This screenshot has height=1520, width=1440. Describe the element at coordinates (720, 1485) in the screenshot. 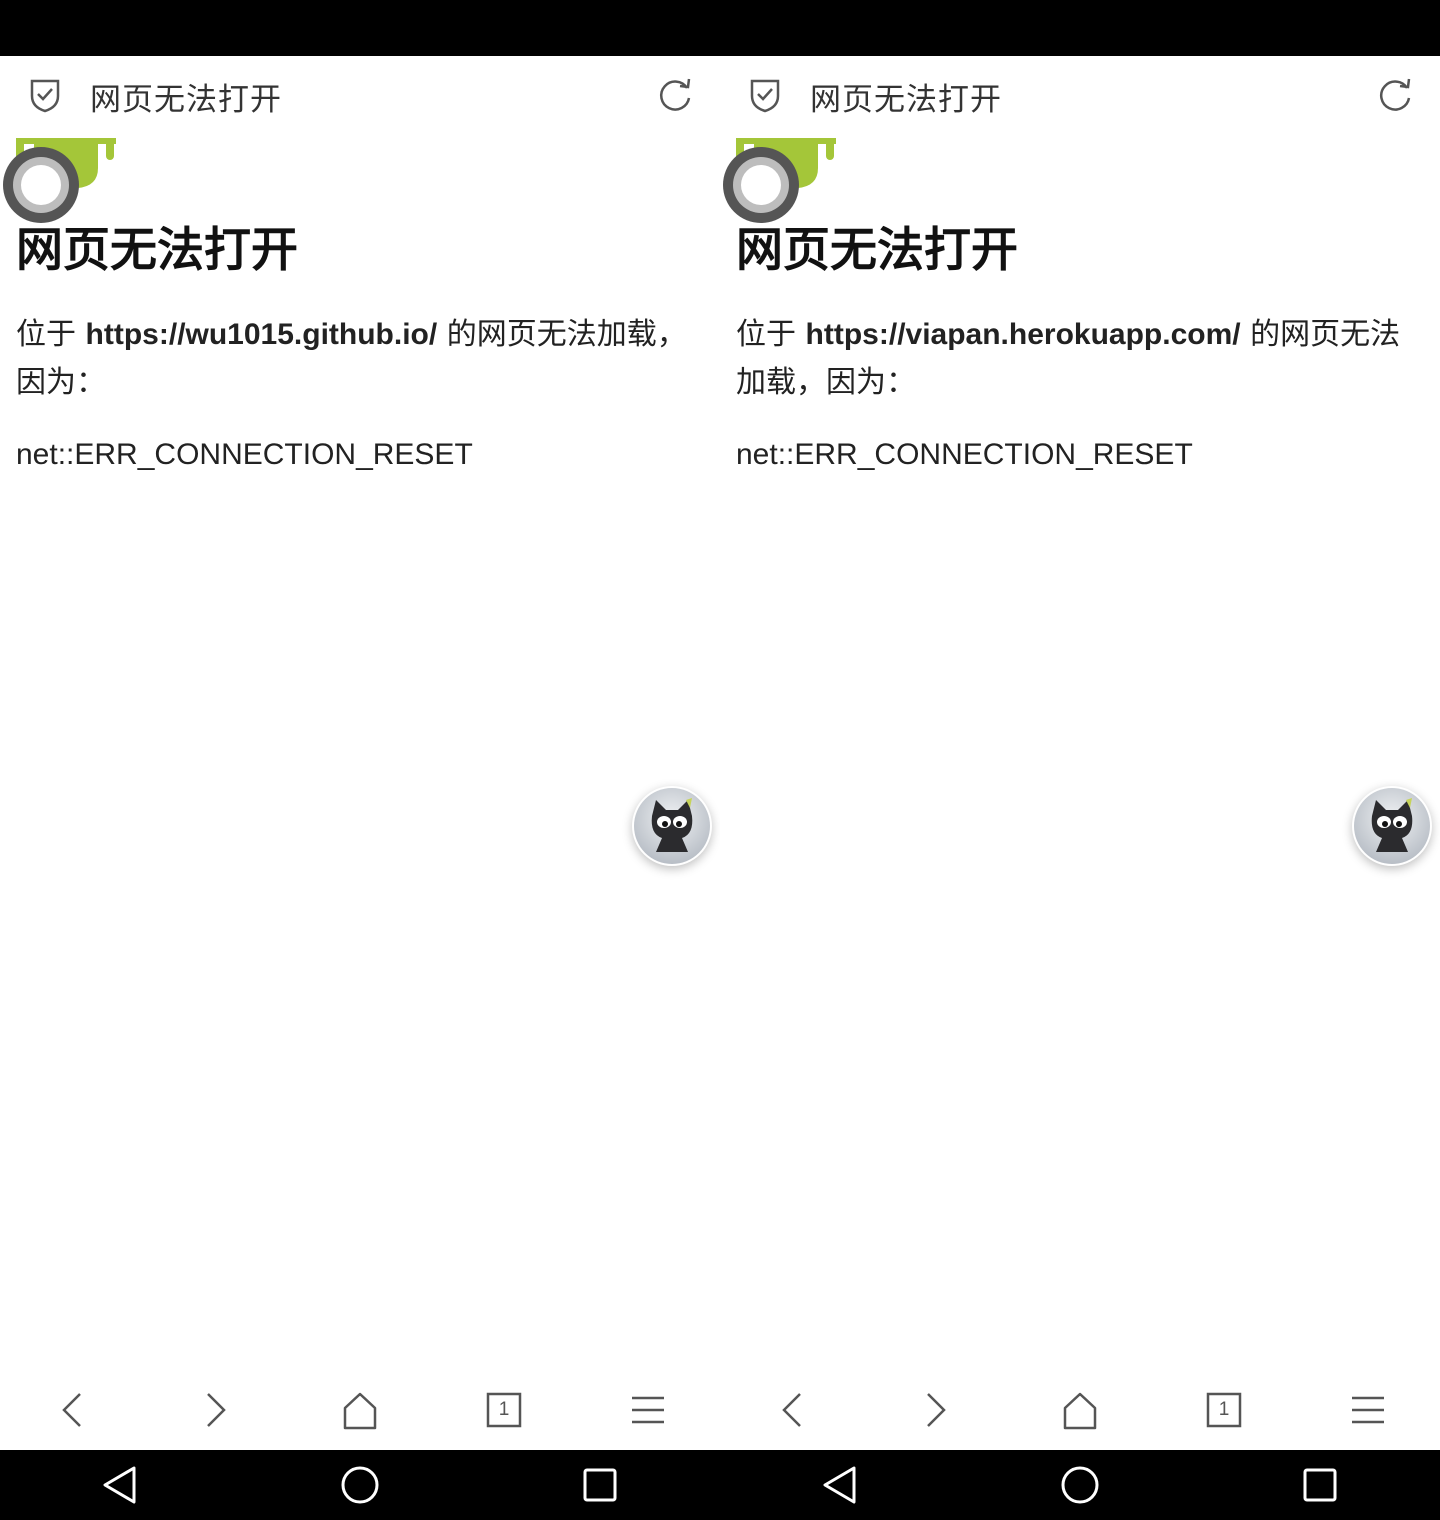

I see `system-navigation-bar` at that location.